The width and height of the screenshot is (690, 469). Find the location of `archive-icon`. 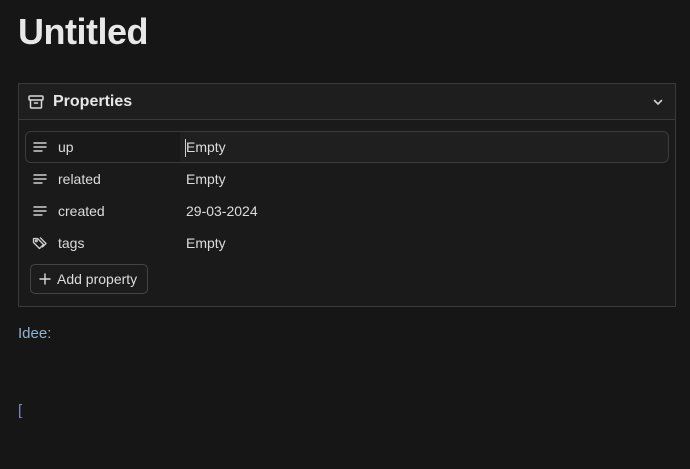

archive-icon is located at coordinates (36, 102).